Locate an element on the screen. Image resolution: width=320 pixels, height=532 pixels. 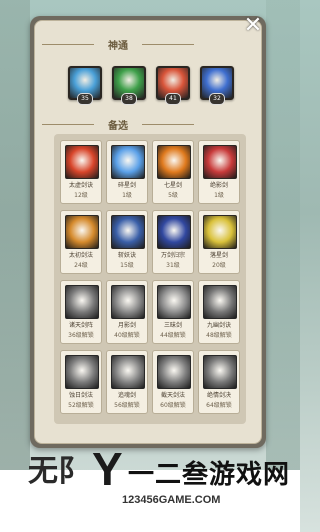
skill-name: 万剑归宗 is located at coordinates (172, 255).